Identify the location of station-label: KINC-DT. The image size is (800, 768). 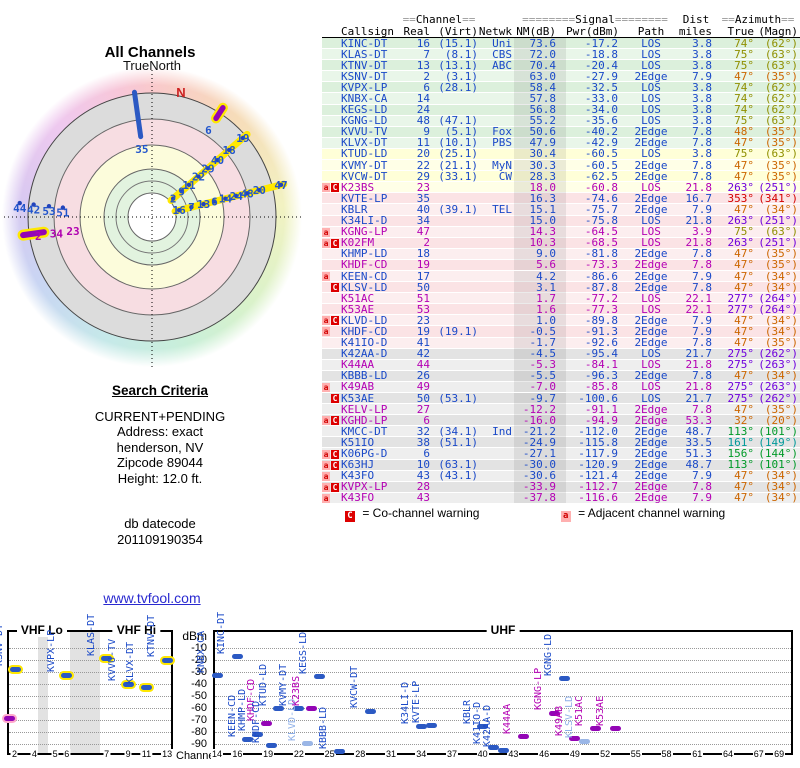
(222, 632).